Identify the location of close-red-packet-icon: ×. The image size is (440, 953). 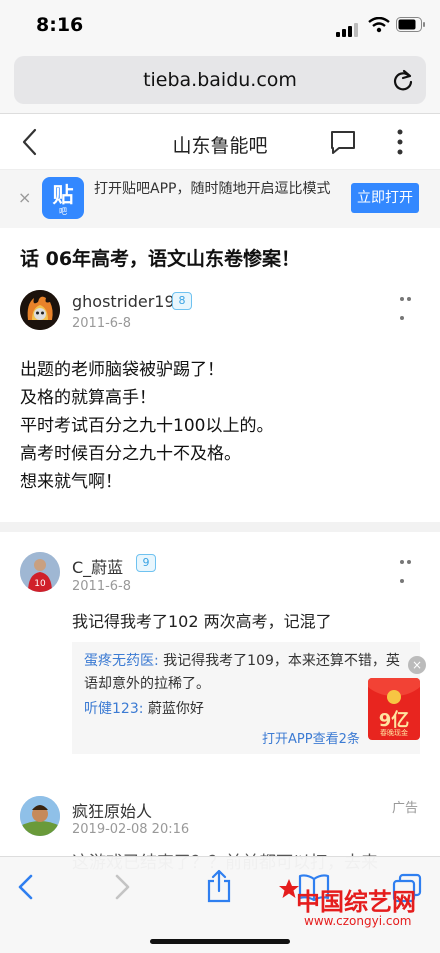
(417, 665).